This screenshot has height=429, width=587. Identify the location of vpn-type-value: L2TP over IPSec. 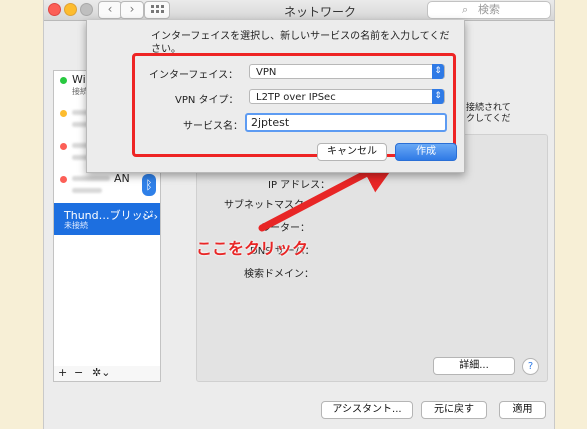
(296, 97).